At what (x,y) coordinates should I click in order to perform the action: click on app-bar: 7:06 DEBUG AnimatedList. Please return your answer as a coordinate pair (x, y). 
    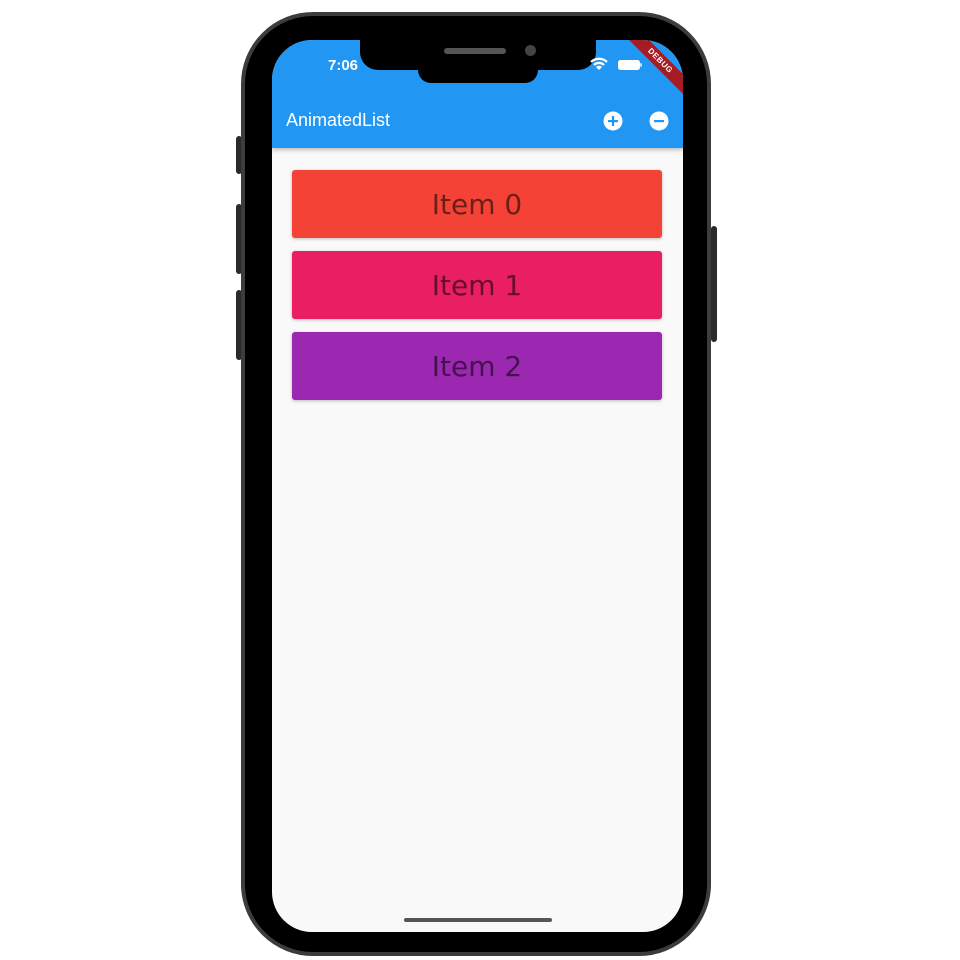
    Looking at the image, I should click on (477, 94).